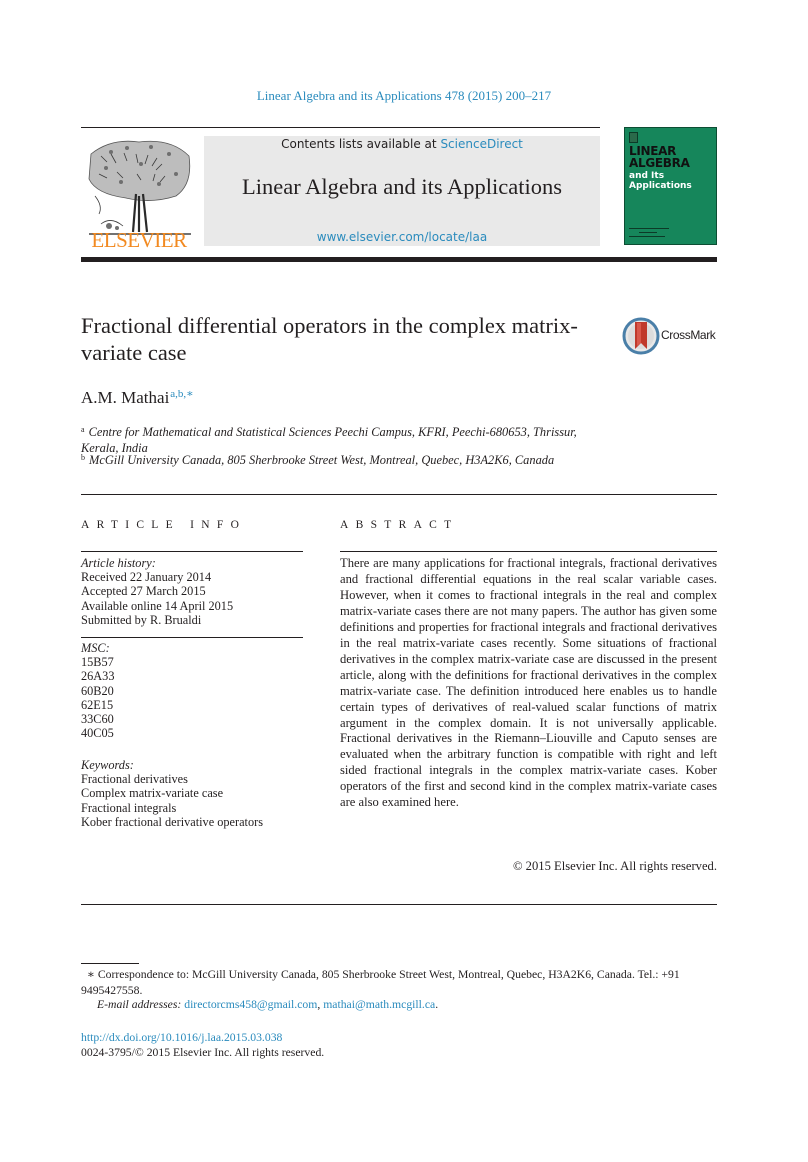  What do you see at coordinates (437, 1004) in the screenshot?
I see `email-end: .` at bounding box center [437, 1004].